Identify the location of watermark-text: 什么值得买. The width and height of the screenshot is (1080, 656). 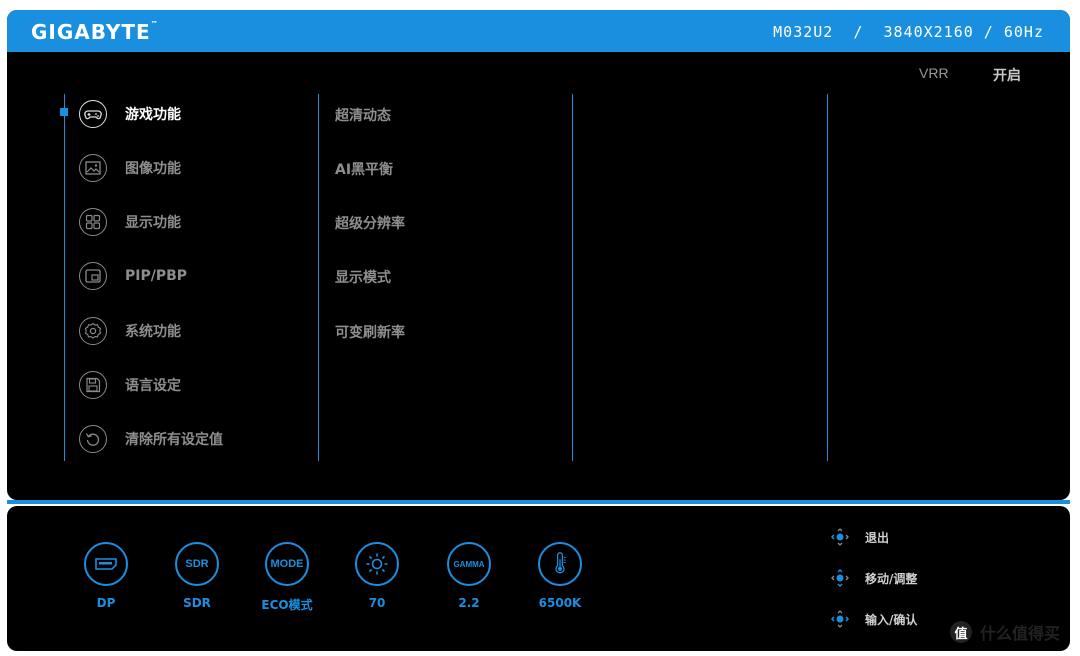
(1020, 633).